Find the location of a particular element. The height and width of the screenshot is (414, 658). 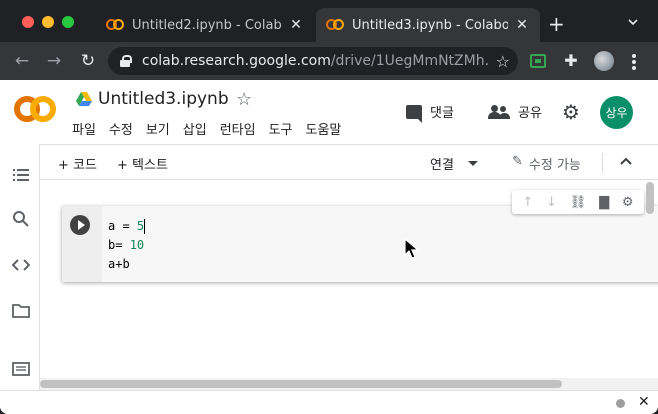

move-up-arrow-icon: ↑ is located at coordinates (527, 202).